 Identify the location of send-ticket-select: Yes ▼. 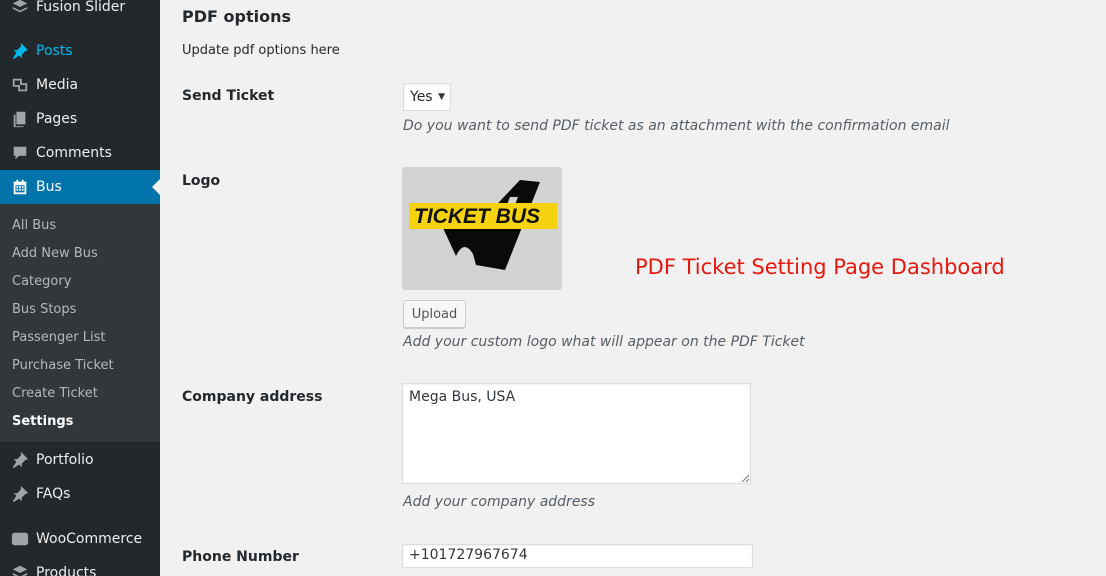
(427, 97).